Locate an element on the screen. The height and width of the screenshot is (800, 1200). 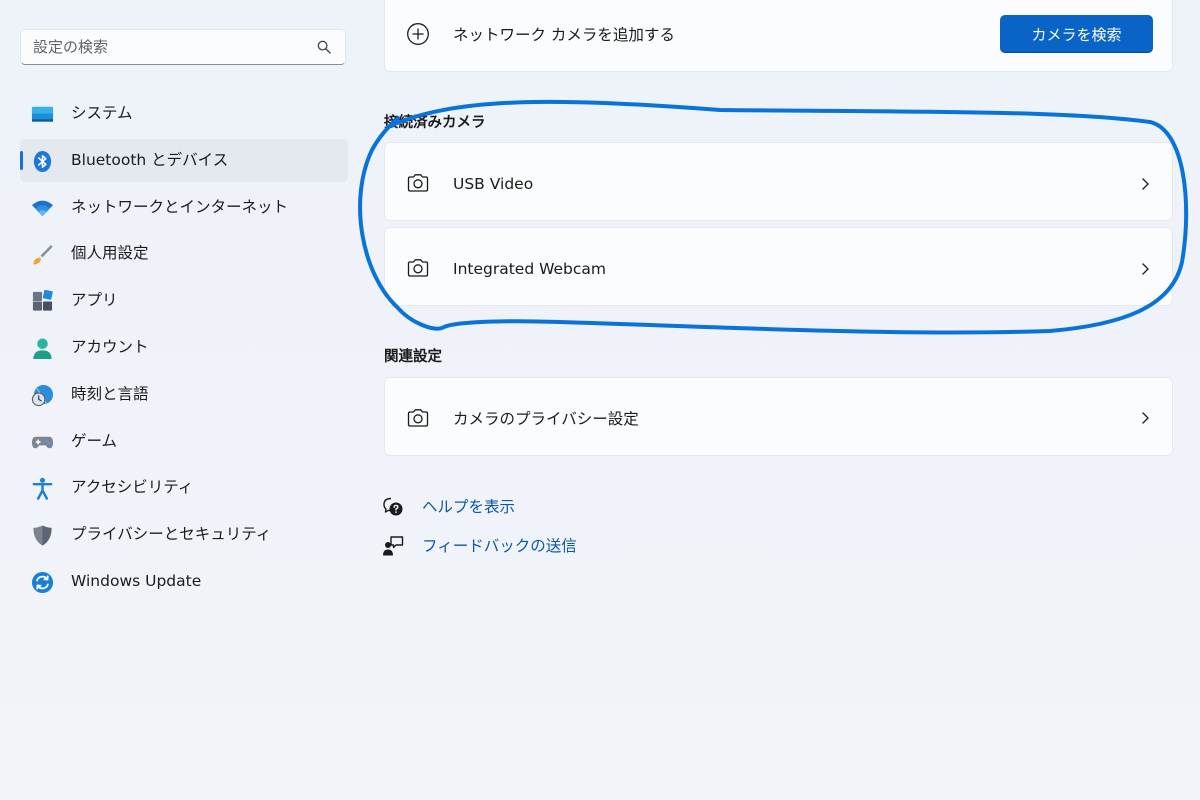
help-icon is located at coordinates (393, 506).